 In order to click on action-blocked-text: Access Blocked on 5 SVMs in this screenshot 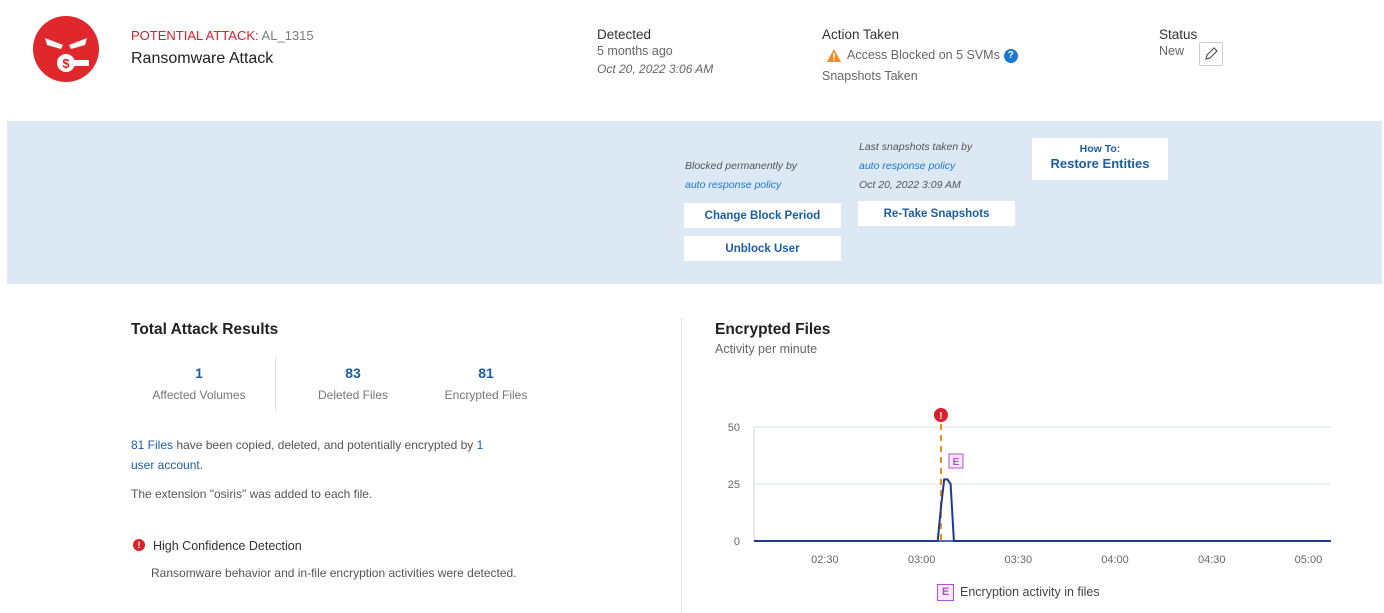, I will do `click(923, 55)`.